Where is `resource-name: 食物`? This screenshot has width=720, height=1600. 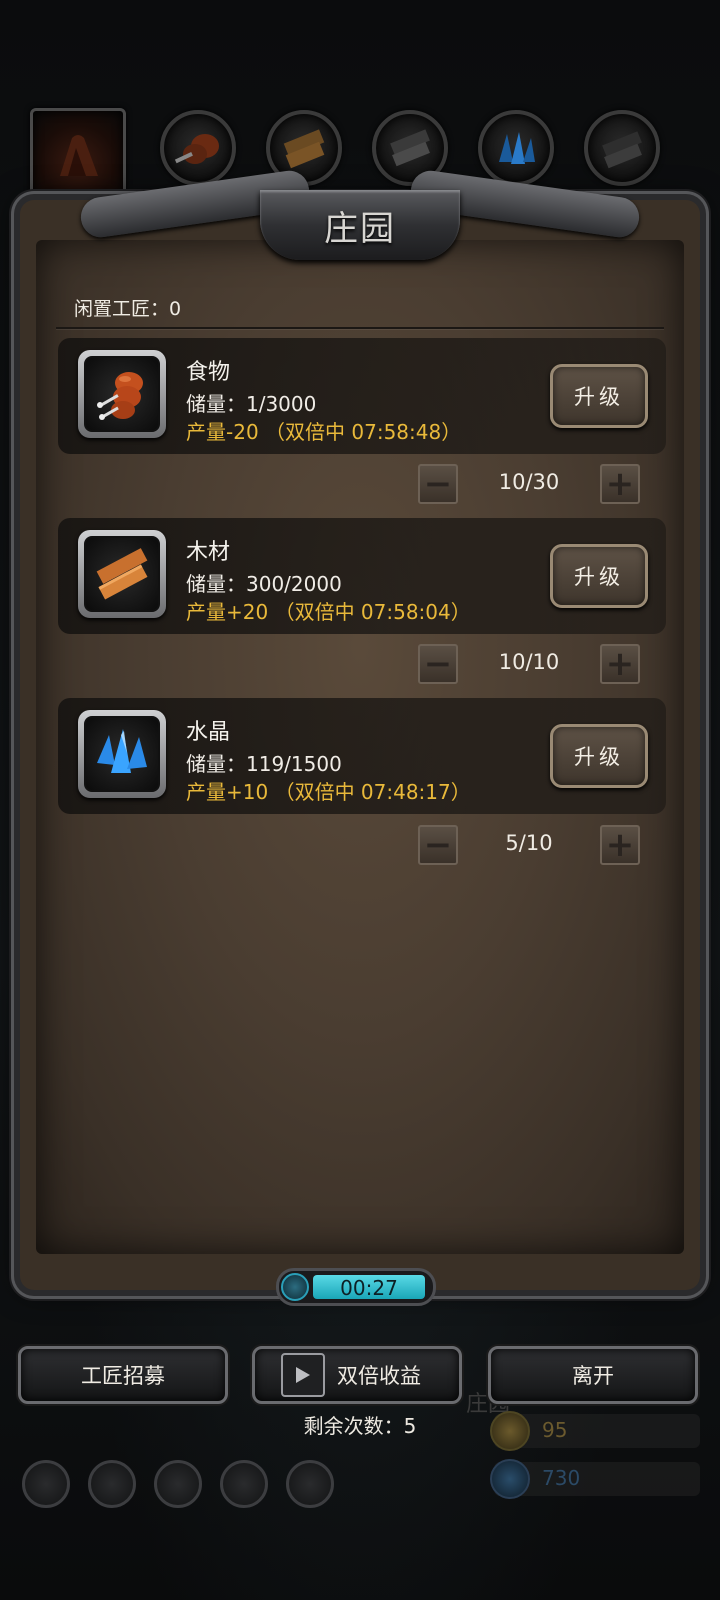 resource-name: 食物 is located at coordinates (208, 372).